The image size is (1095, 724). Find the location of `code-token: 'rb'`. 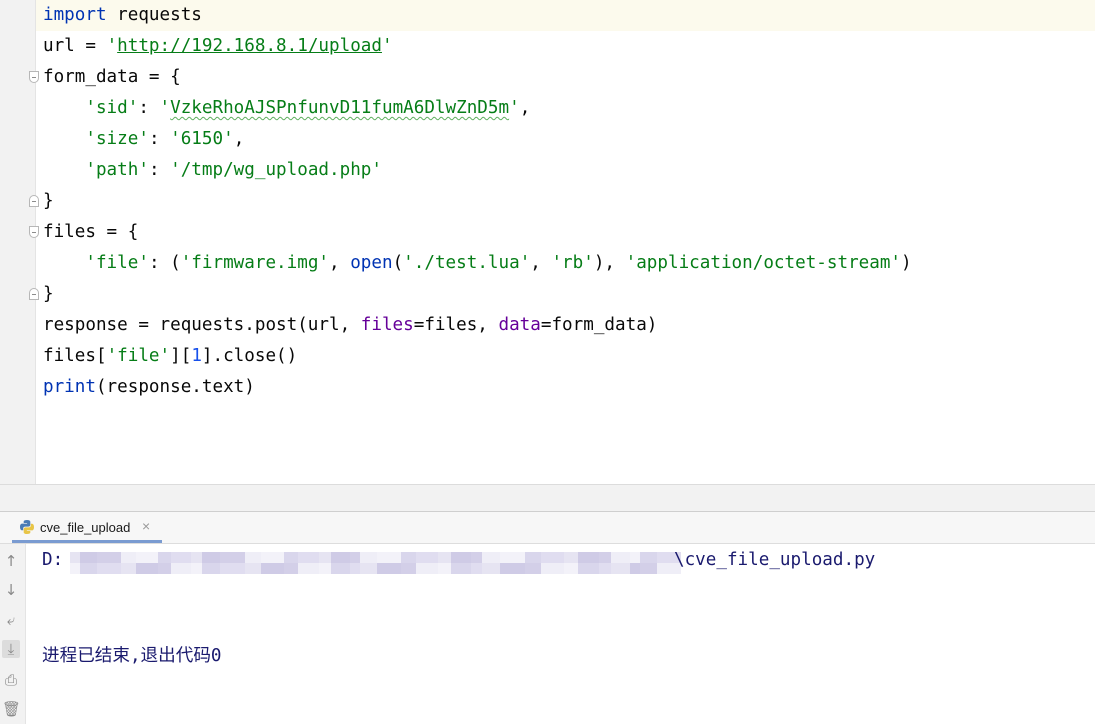

code-token: 'rb' is located at coordinates (572, 263).